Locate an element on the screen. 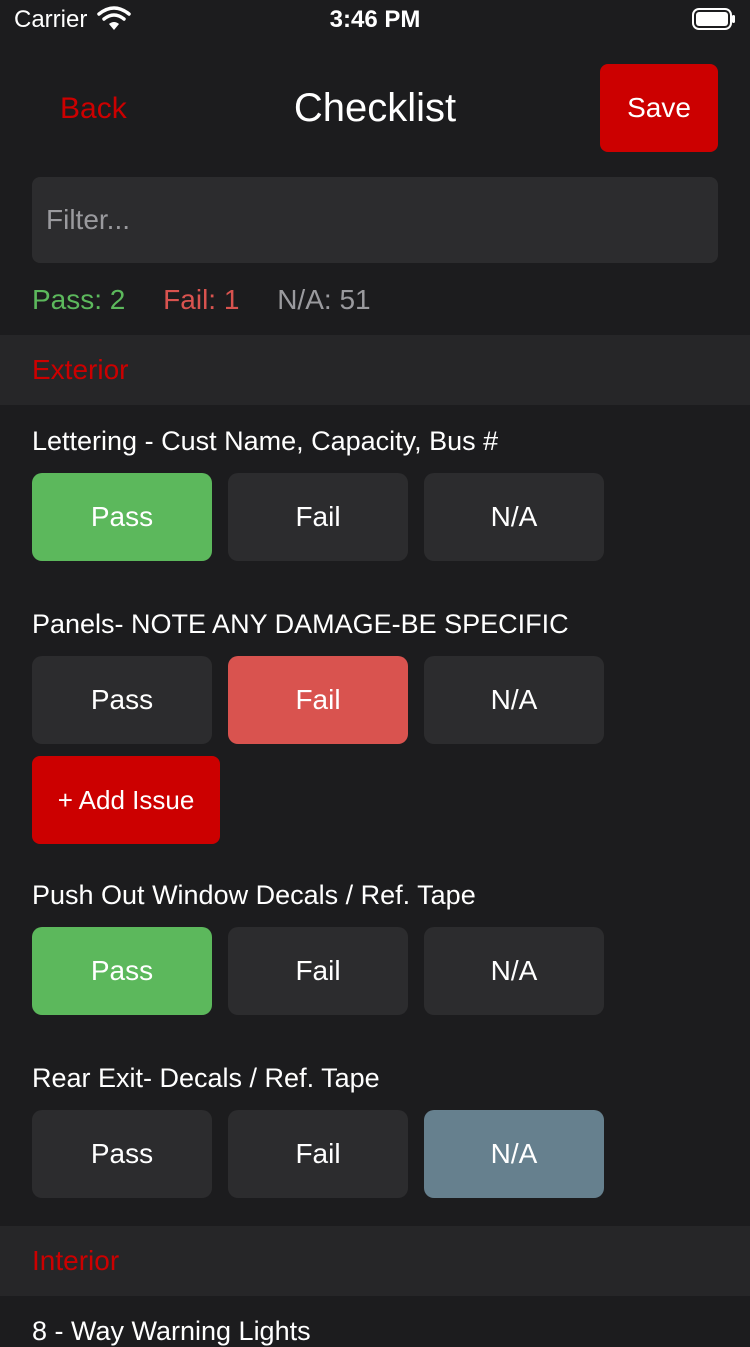 Image resolution: width=750 pixels, height=1347 pixels. item-label: Rear Exit- Decals / Ref. Tape is located at coordinates (206, 1078).